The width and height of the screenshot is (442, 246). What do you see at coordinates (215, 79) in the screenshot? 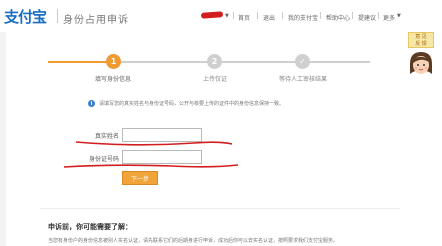
I see `step-2-label: 上传仅证` at bounding box center [215, 79].